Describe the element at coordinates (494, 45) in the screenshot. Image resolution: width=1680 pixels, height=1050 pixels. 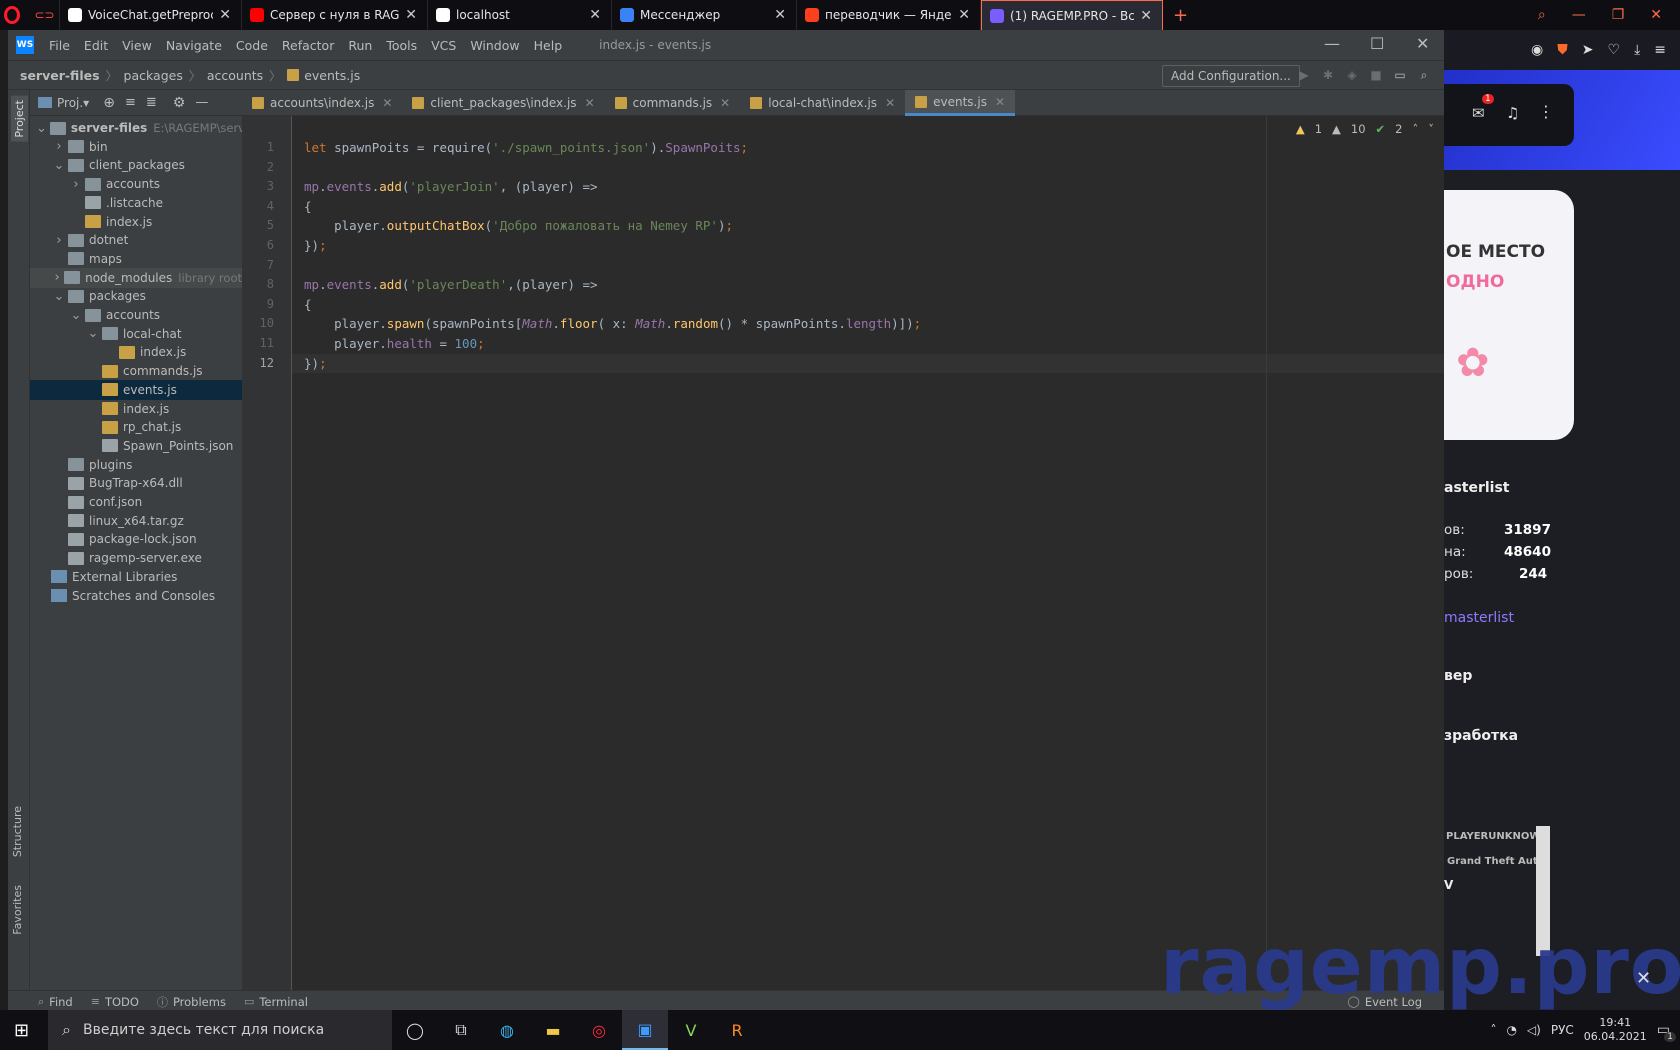
I see `menu-window: Window` at that location.